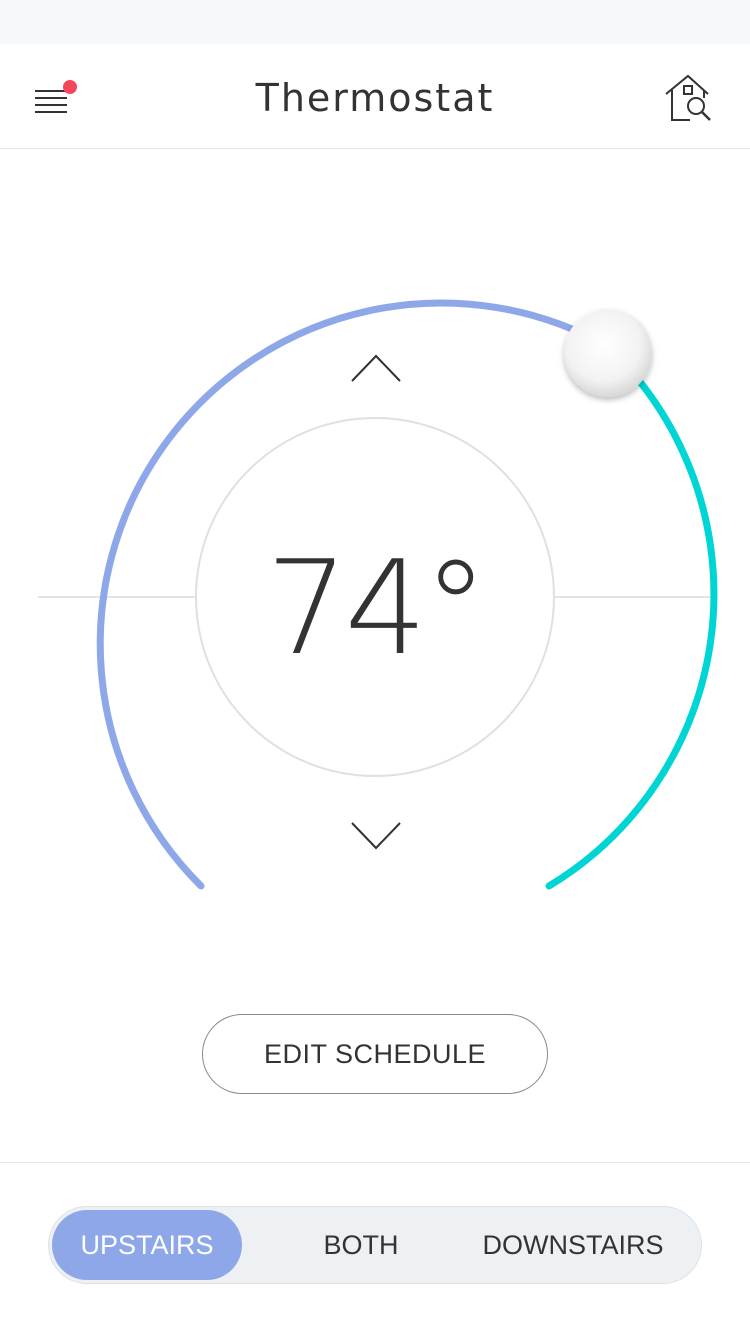  What do you see at coordinates (688, 97) in the screenshot?
I see `home-search-icon` at bounding box center [688, 97].